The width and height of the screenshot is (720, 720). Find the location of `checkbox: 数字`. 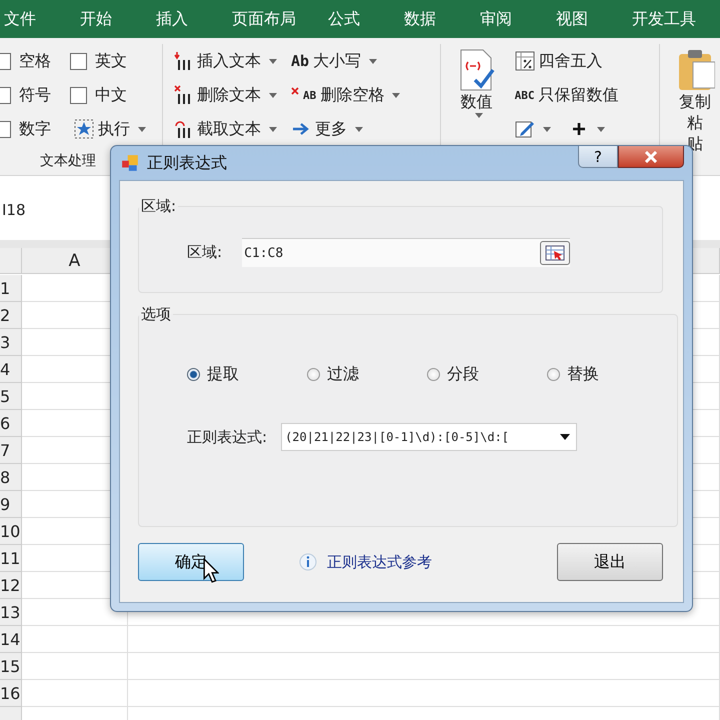

checkbox: 数字 is located at coordinates (35, 129).